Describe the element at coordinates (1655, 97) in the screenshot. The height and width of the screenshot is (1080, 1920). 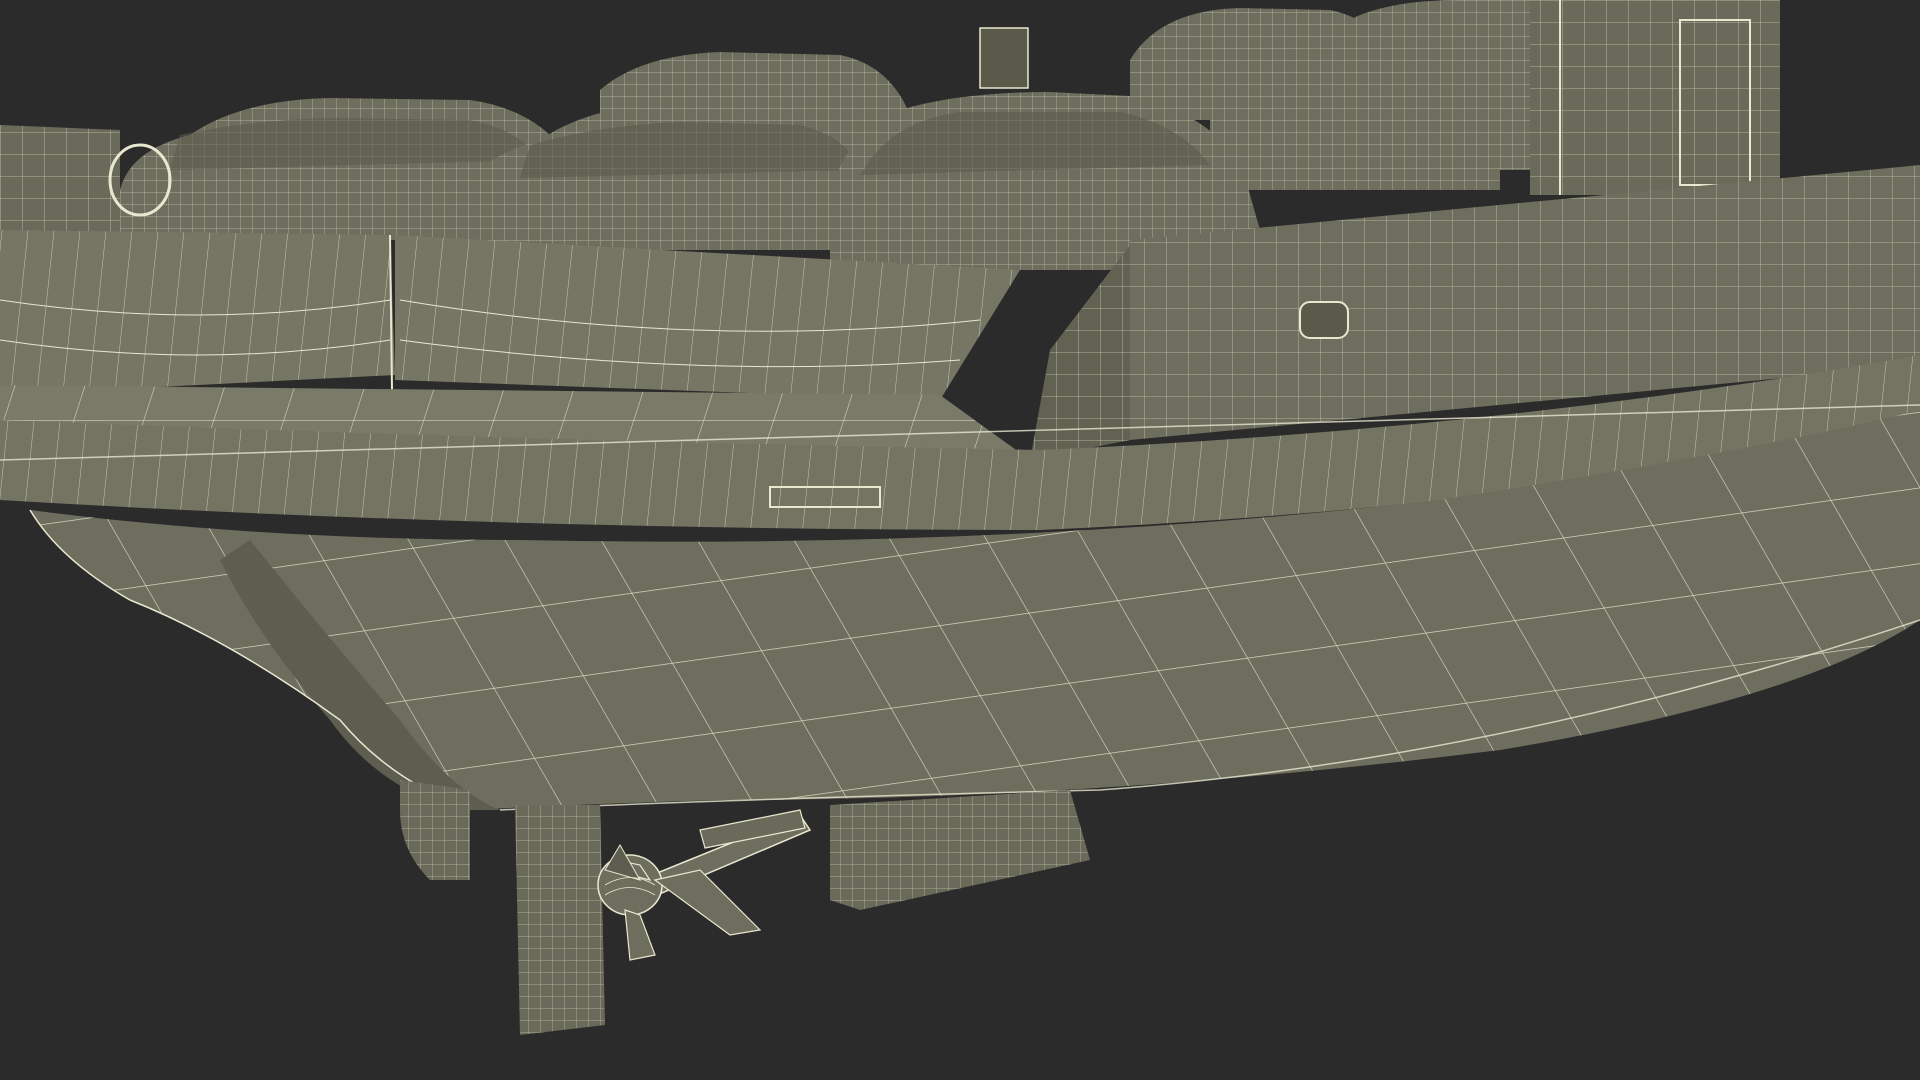
I see `superstructure` at that location.